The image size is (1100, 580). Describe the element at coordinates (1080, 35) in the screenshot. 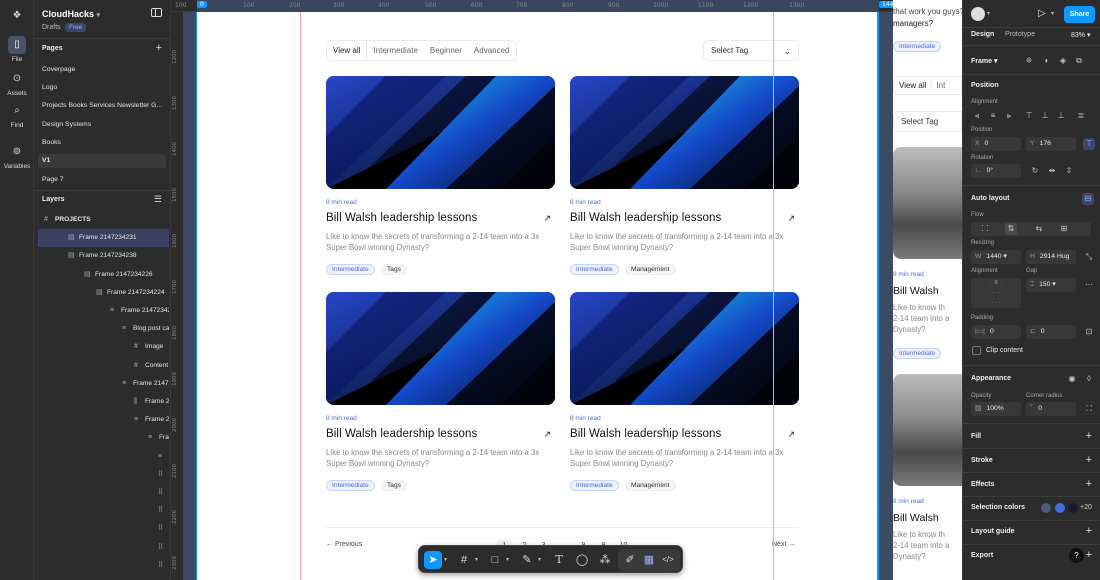

I see `zoom-level: 83% ▾` at that location.